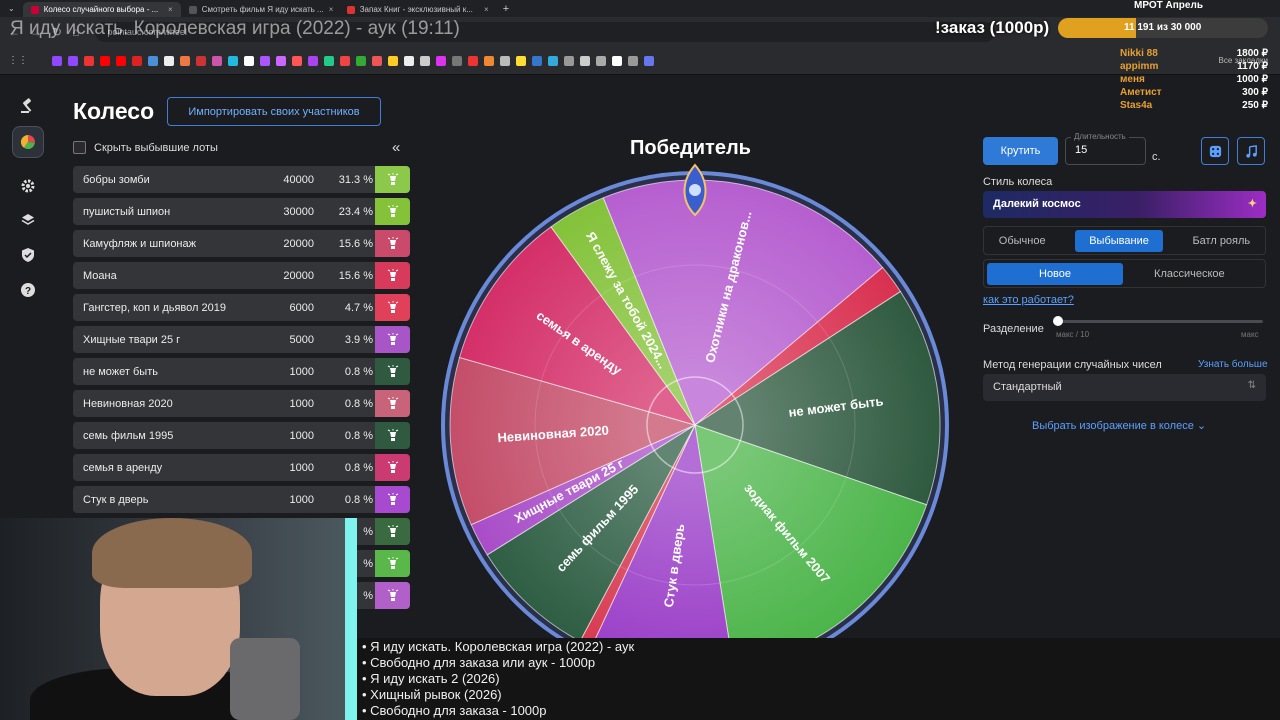 Image resolution: width=1280 pixels, height=720 pixels. I want to click on chevron-down-icon: ⌄, so click(11, 8).